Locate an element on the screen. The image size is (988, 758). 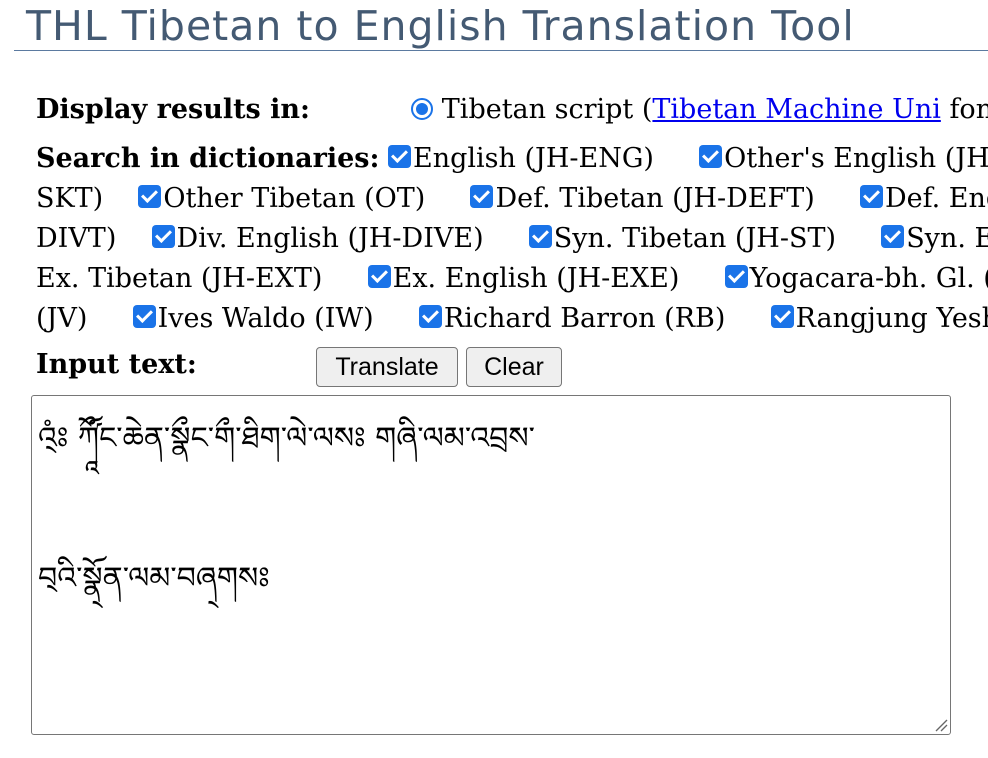
dict-jv-label: (JV) is located at coordinates (62, 318).